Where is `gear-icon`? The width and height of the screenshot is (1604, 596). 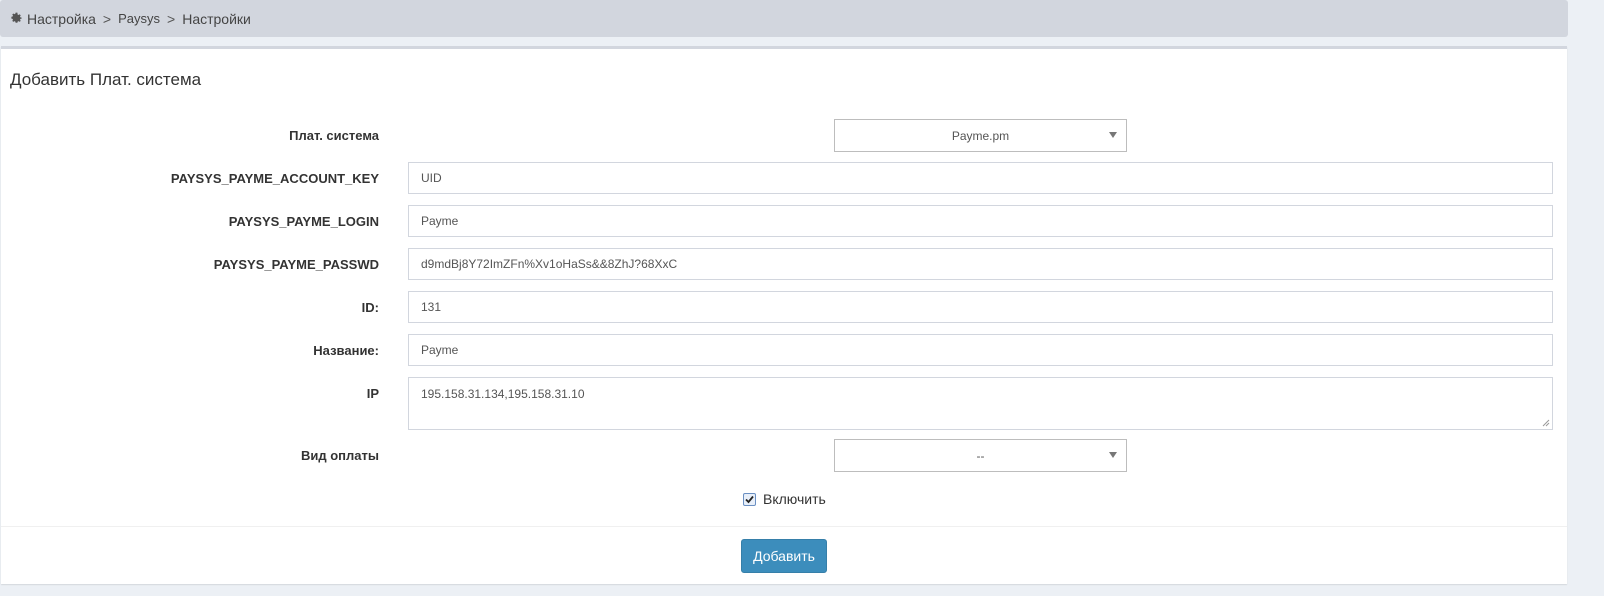 gear-icon is located at coordinates (16, 18).